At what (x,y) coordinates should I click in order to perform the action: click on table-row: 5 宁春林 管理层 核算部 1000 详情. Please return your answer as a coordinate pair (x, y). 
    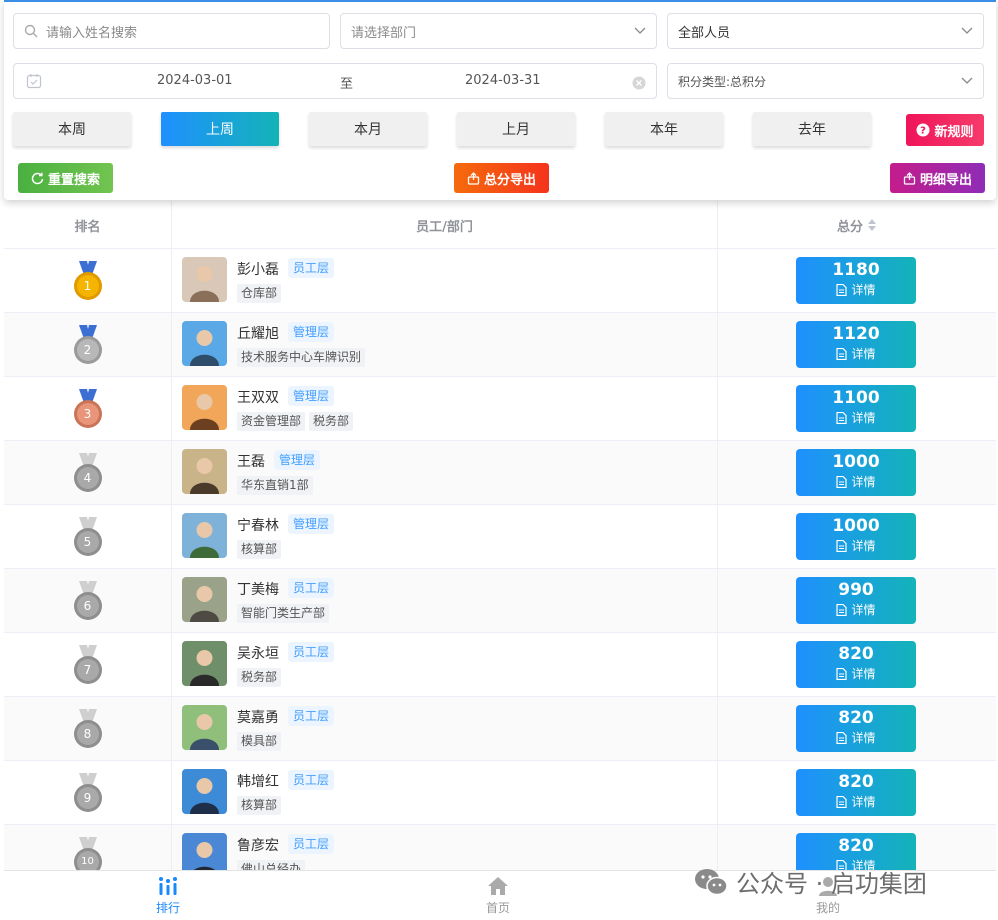
    Looking at the image, I should click on (500, 537).